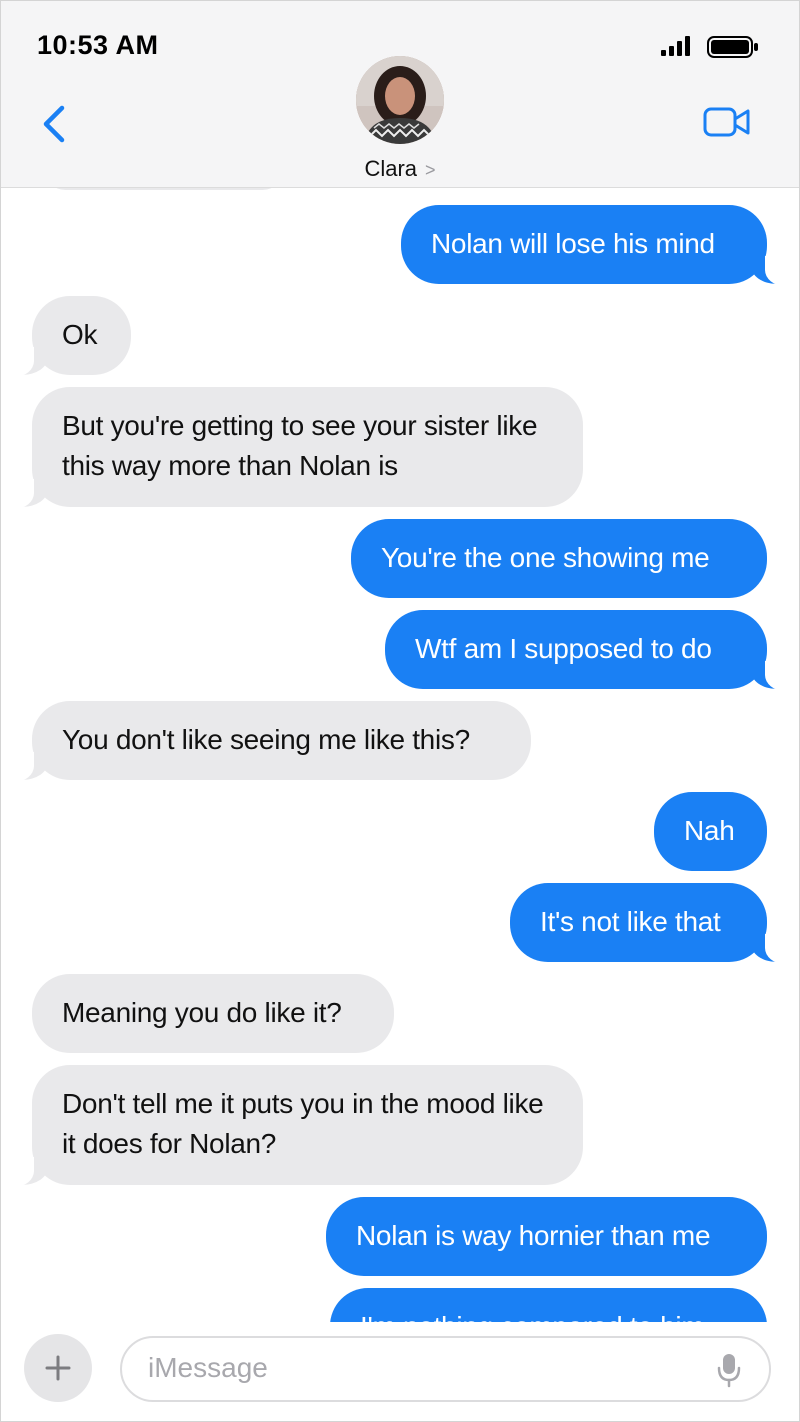 This screenshot has height=1422, width=800. Describe the element at coordinates (265, 741) in the screenshot. I see `message-bubble-received: You don't like seeing me like this?` at that location.